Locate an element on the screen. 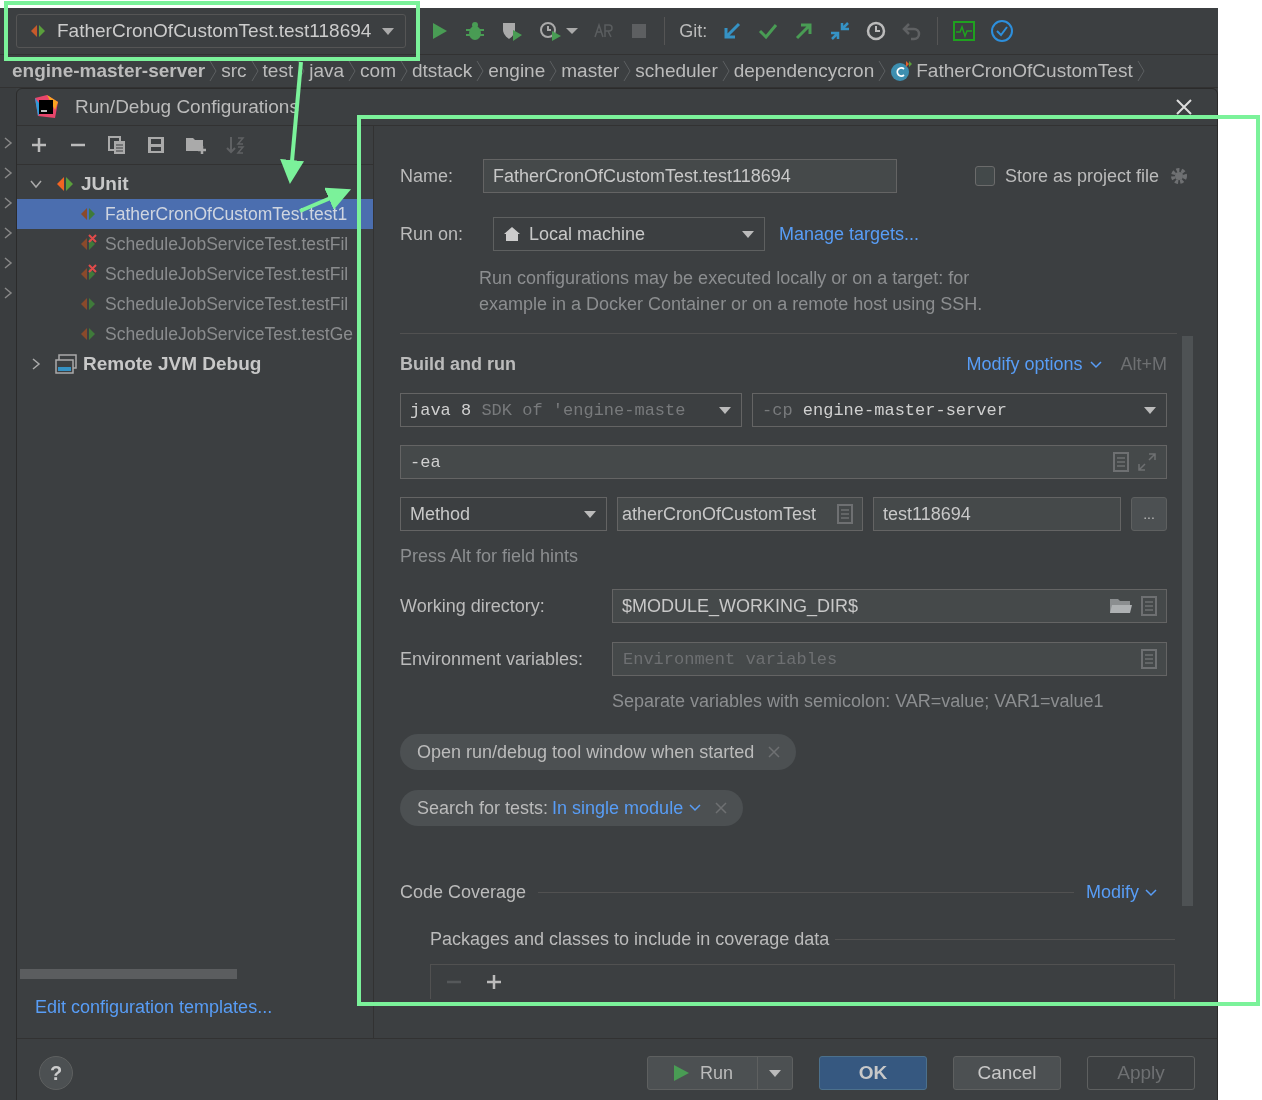  breadcrumb-item: engine-master-server is located at coordinates (109, 71).